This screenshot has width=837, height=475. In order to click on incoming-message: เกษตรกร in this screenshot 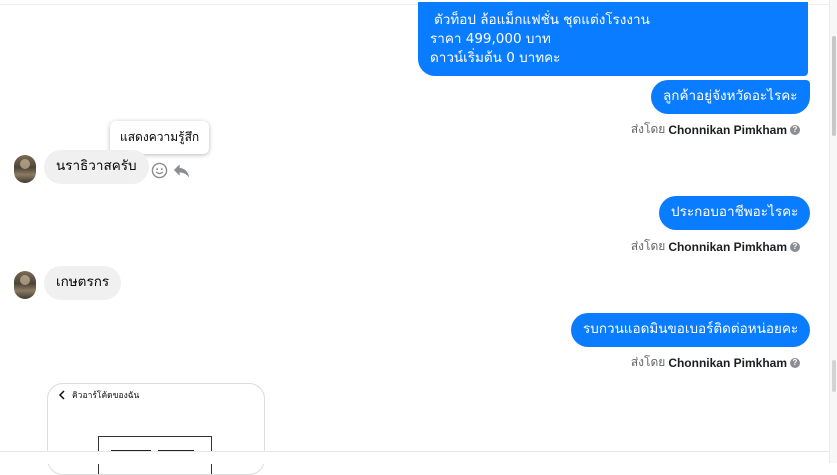, I will do `click(83, 283)`.